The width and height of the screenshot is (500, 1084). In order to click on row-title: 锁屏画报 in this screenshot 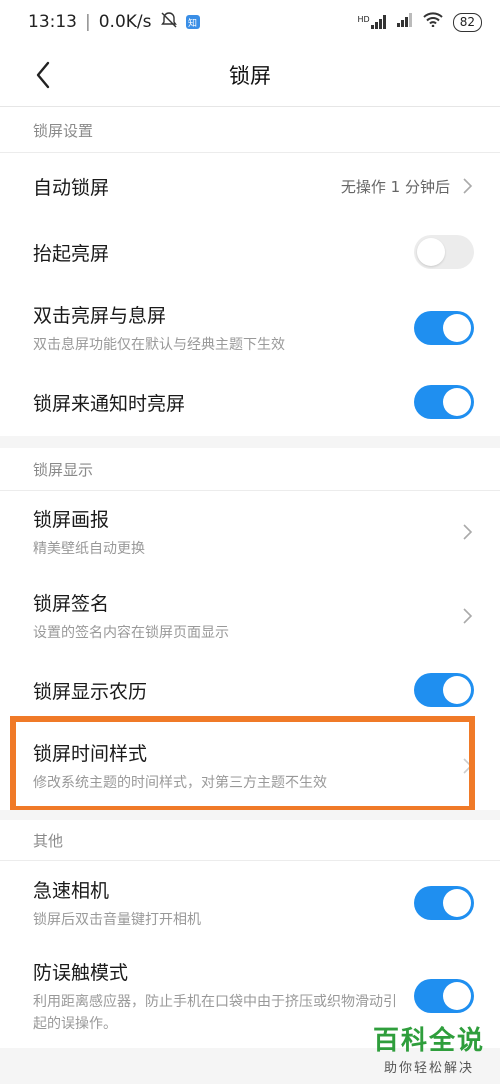, I will do `click(71, 519)`.